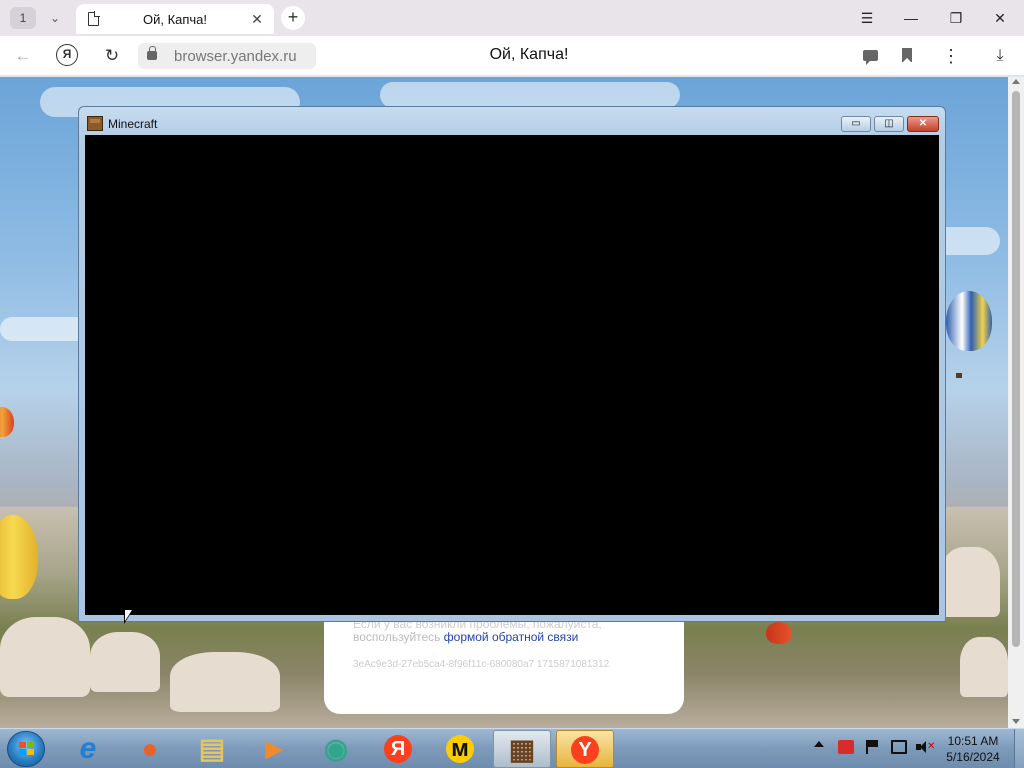 This screenshot has height=768, width=1024. I want to click on taskbar-app-messenger: ◉, so click(336, 749).